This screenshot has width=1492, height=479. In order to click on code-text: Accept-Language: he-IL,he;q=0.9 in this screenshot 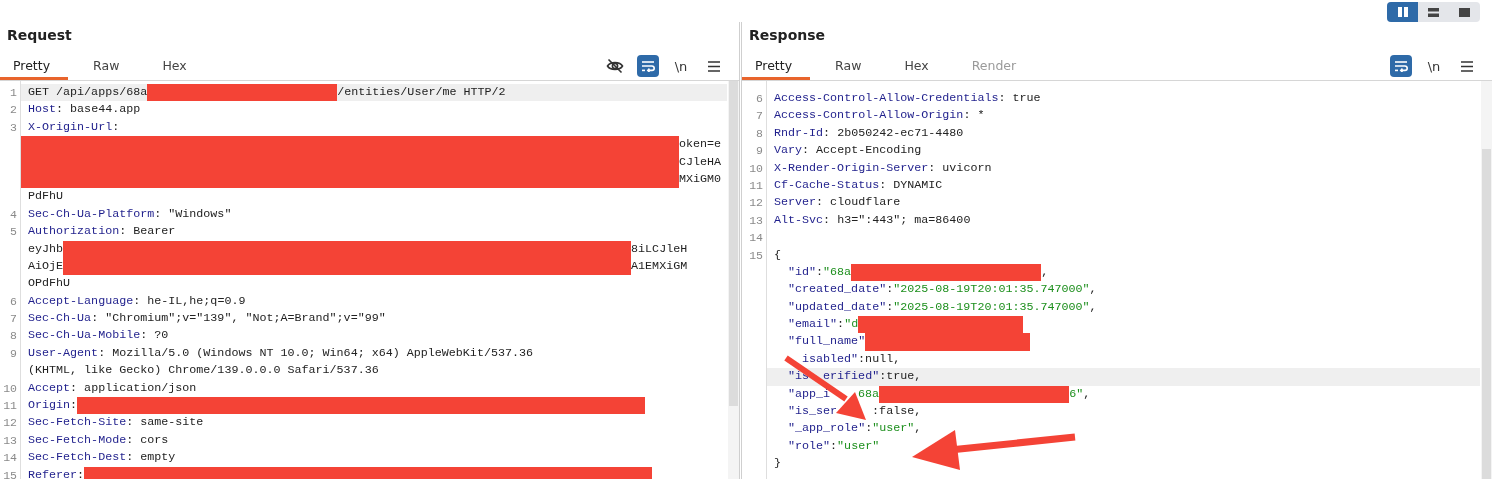, I will do `click(137, 301)`.